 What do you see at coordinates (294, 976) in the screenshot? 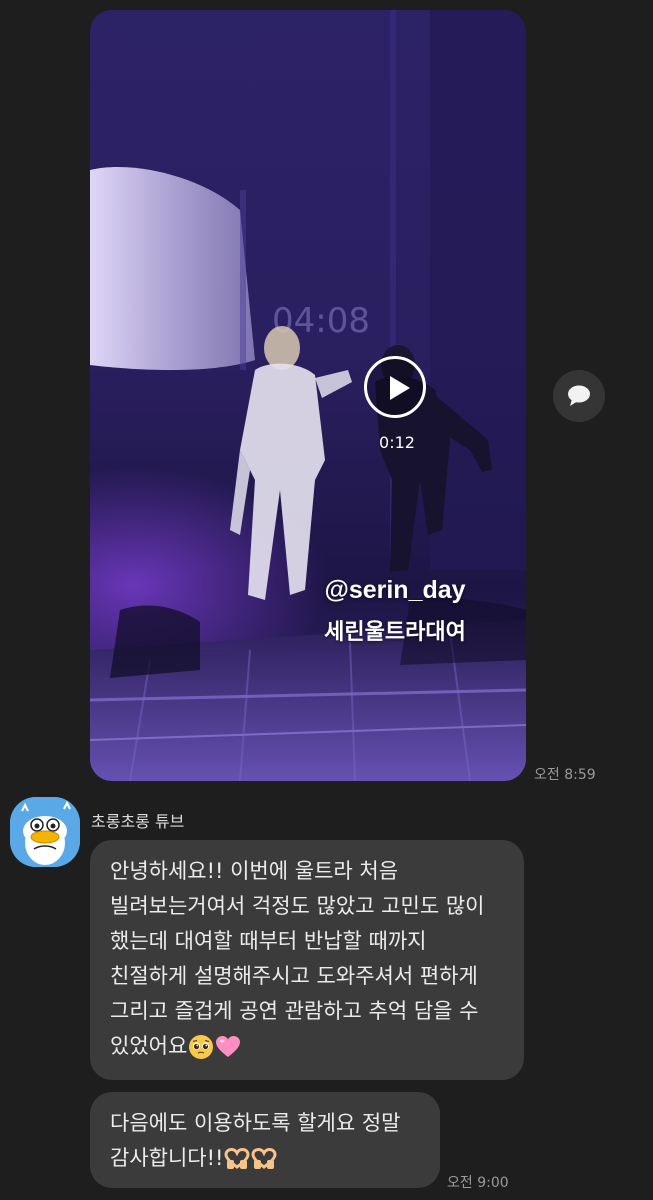
I see `message-line: 친절하게 설명해주시고 도와주셔서 편하게` at bounding box center [294, 976].